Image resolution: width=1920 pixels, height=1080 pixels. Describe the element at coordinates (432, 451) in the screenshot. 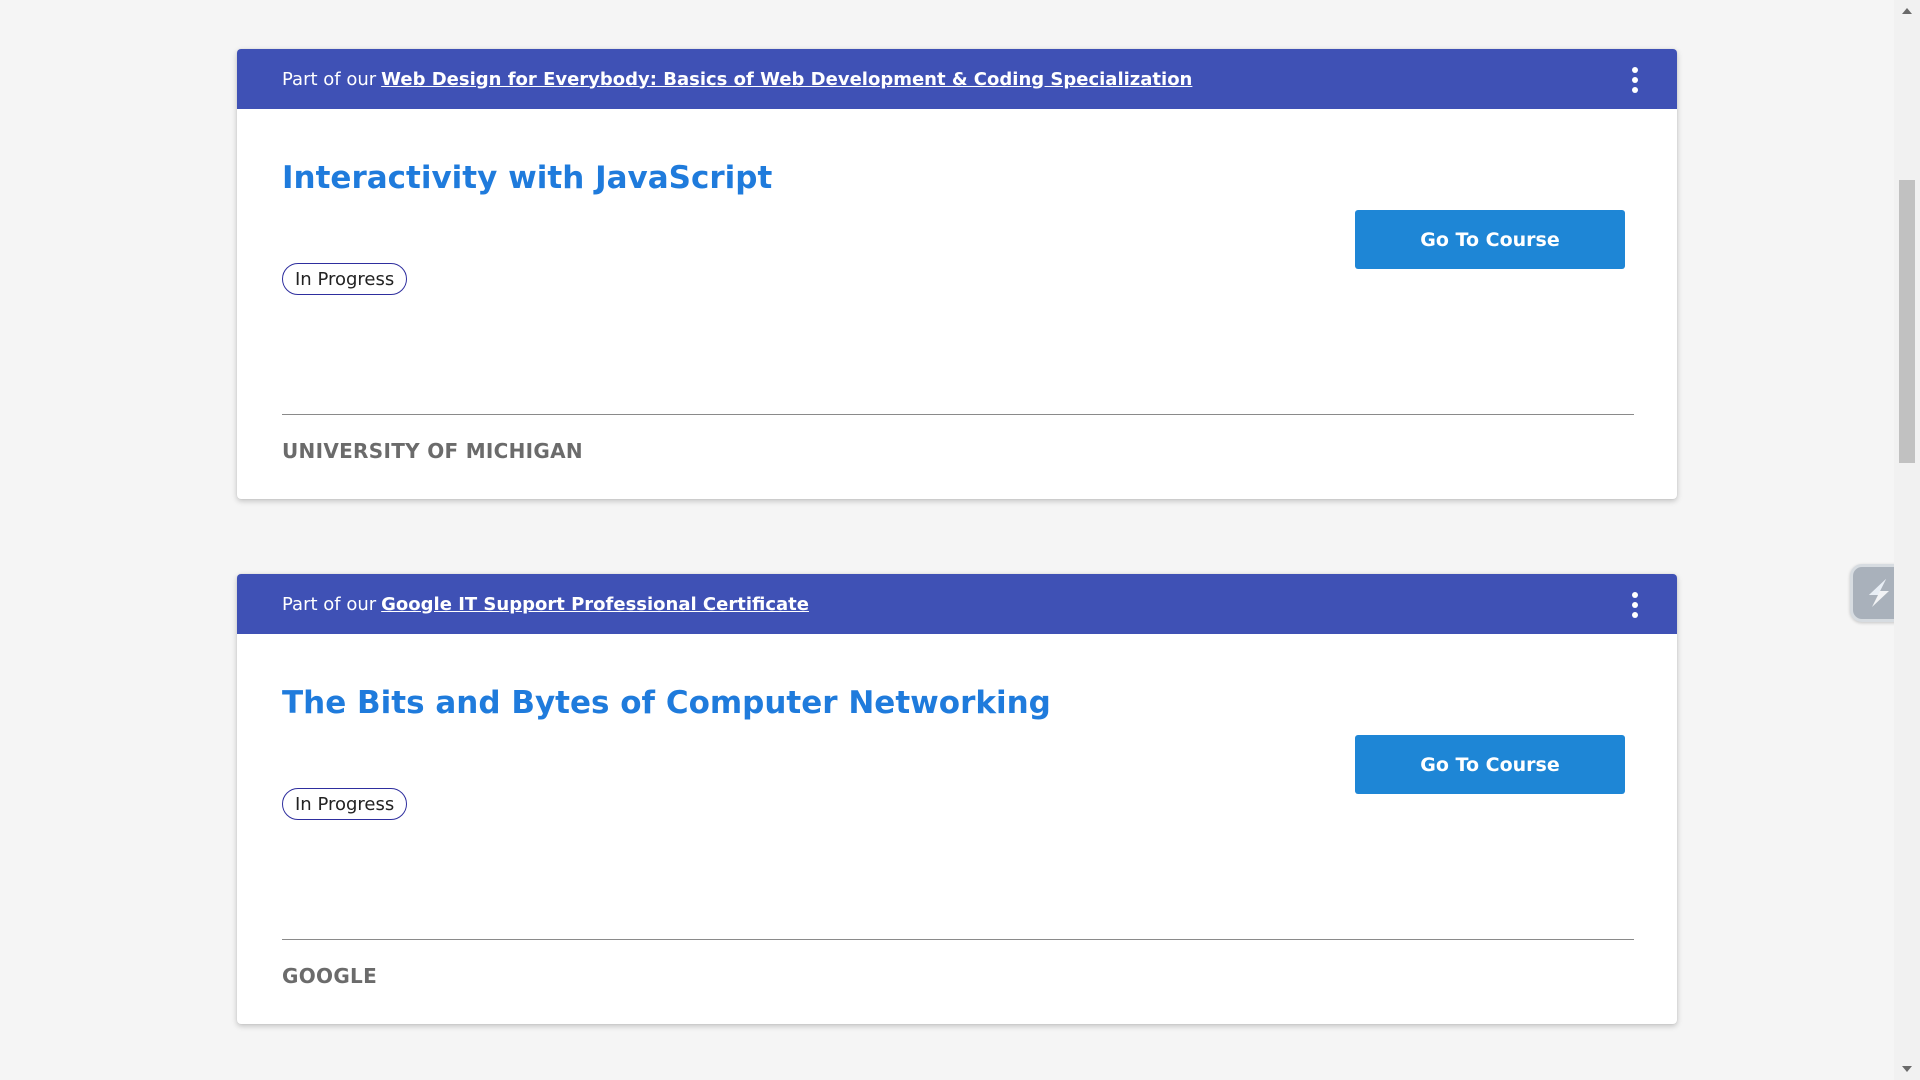

I see `partner-name: UNIVERSITY OF MICHIGAN` at that location.